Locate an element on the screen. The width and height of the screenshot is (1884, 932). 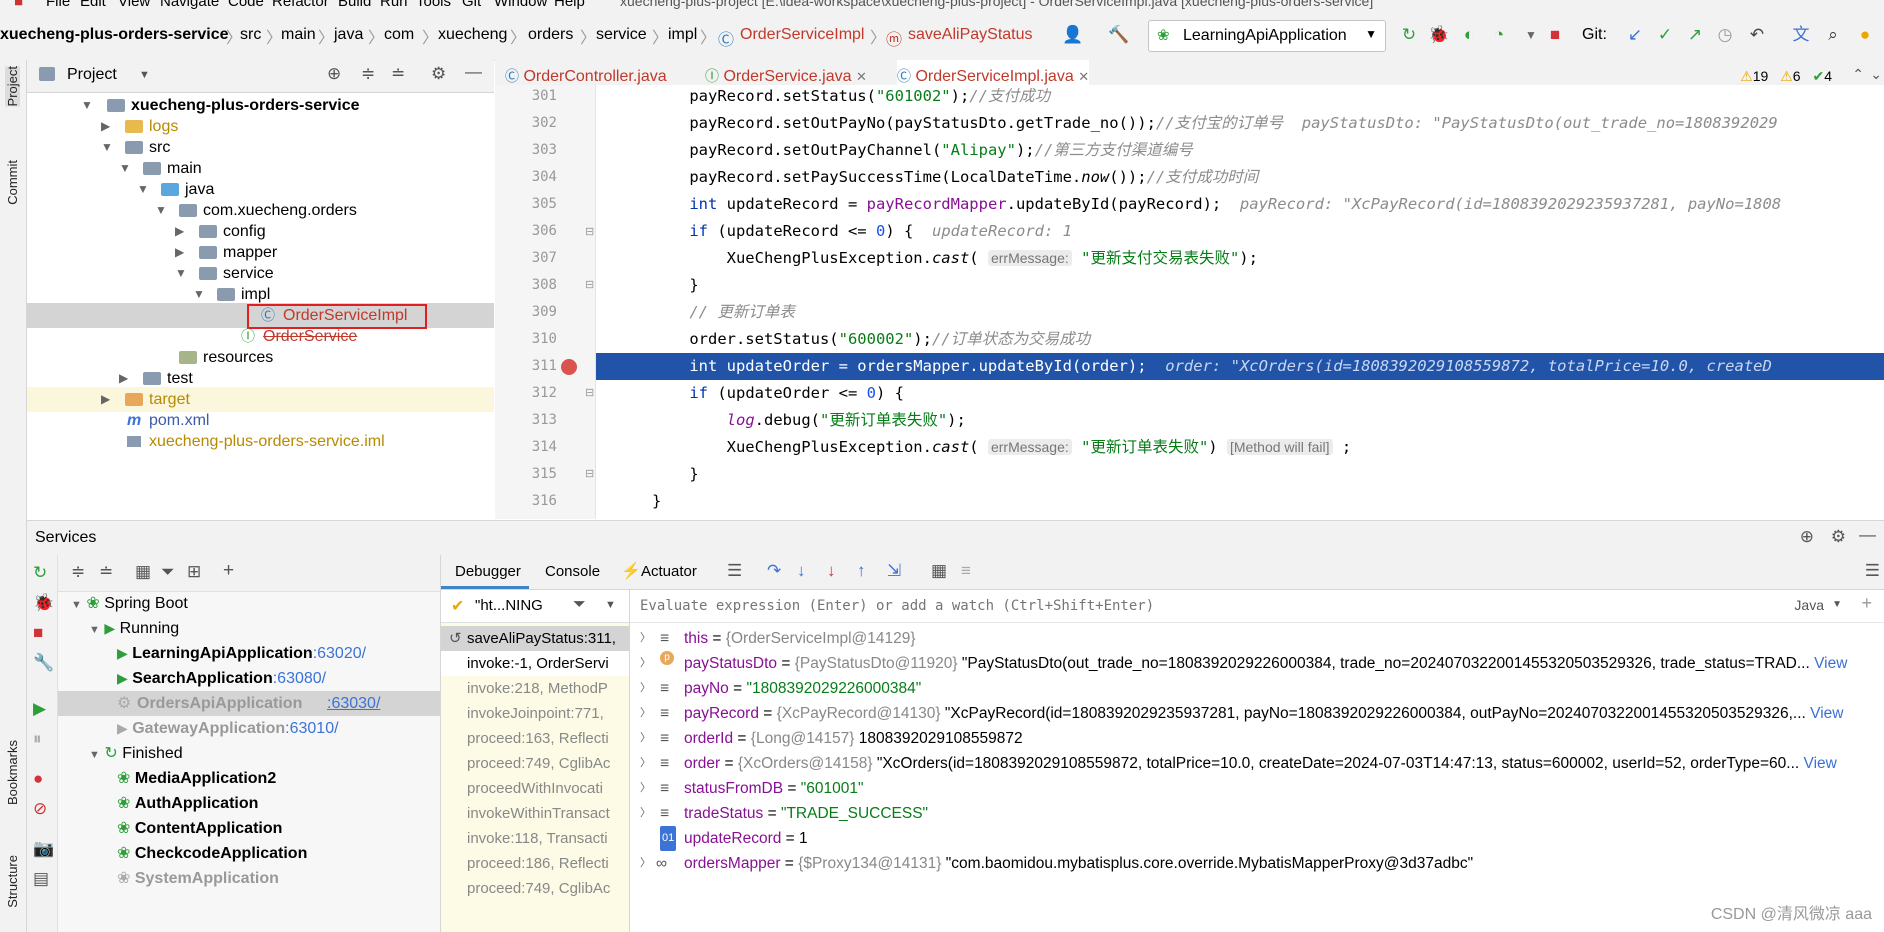
step-into-icon: ↓ is located at coordinates (801, 571).